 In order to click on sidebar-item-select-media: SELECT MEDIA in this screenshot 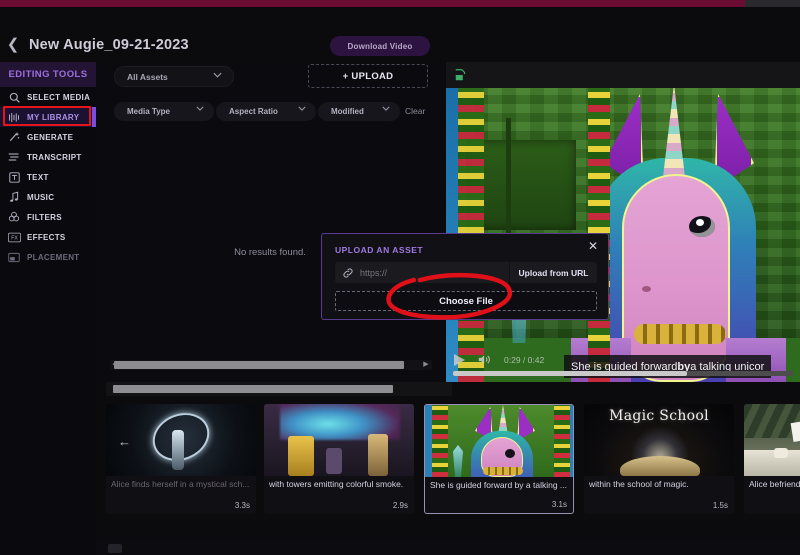, I will do `click(48, 97)`.